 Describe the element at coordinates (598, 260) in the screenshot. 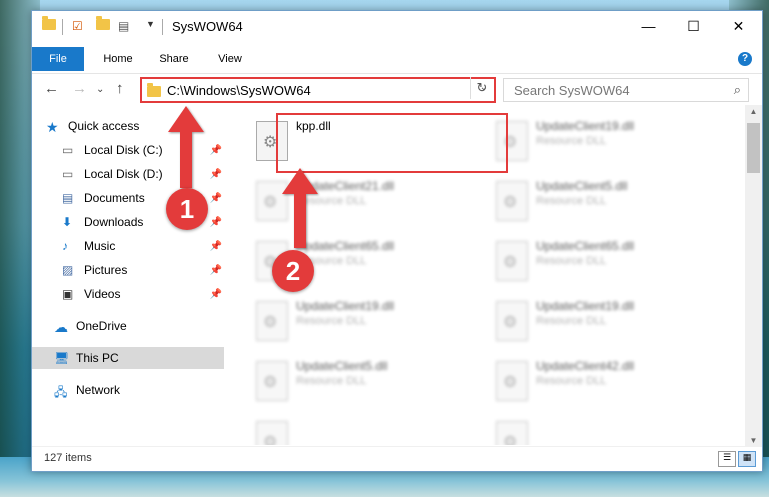

I see `file-item: UpdateClient65.dll Resource DLL` at that location.